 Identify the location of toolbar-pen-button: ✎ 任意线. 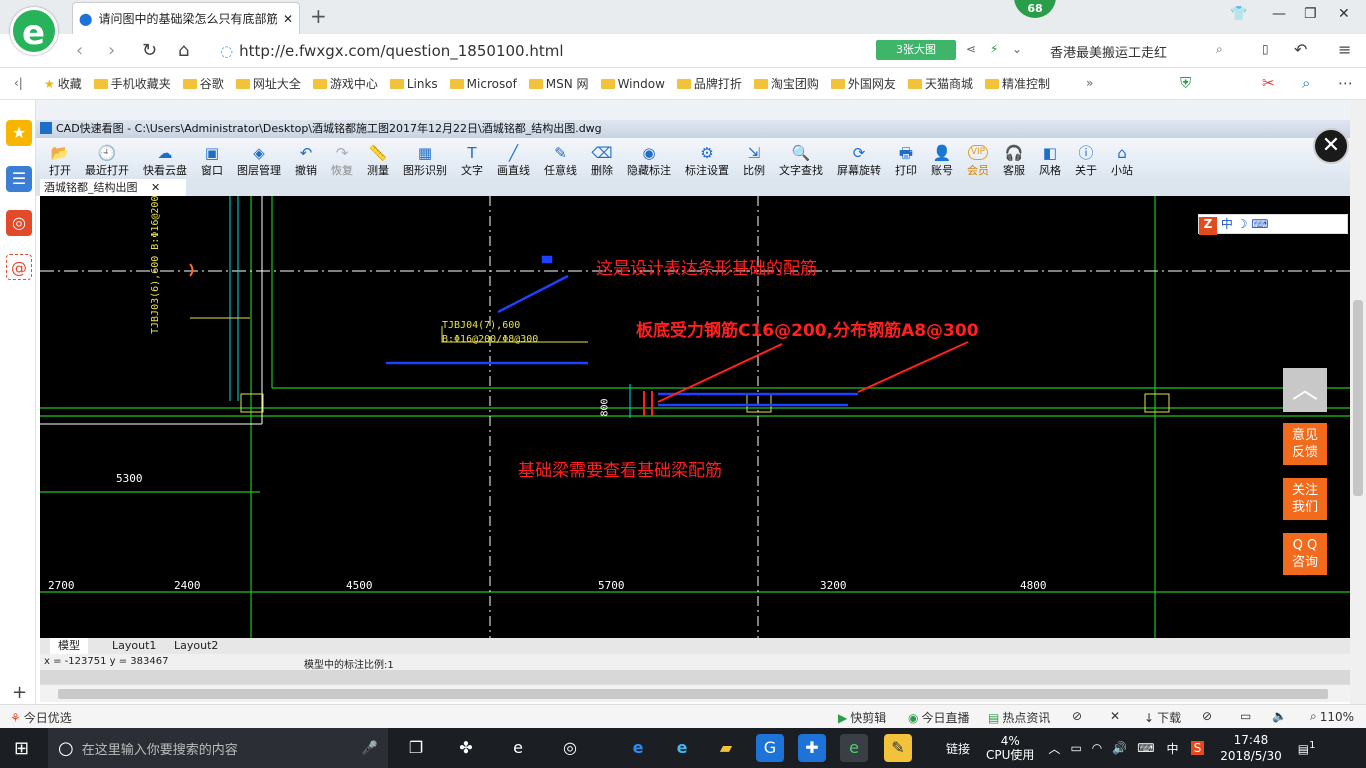
(560, 159).